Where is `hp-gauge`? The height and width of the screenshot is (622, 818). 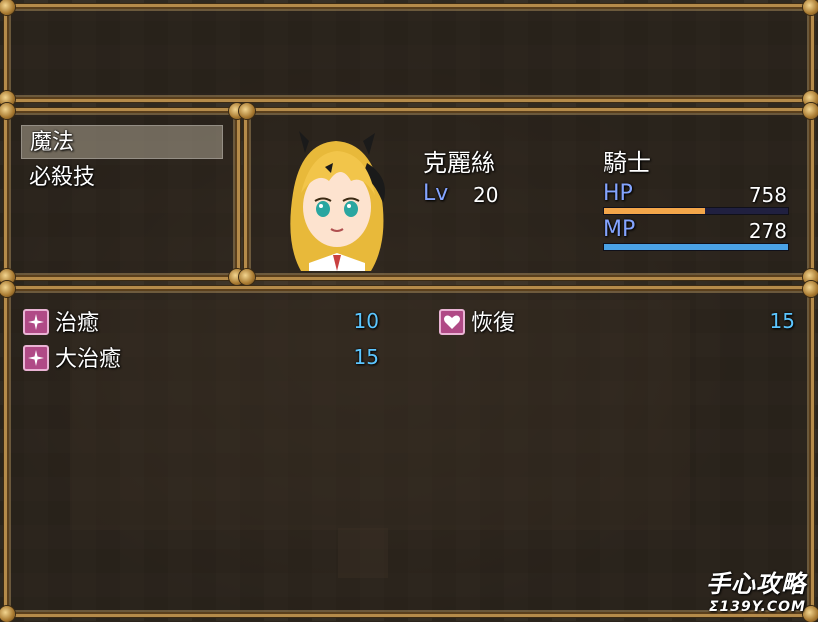 hp-gauge is located at coordinates (696, 211).